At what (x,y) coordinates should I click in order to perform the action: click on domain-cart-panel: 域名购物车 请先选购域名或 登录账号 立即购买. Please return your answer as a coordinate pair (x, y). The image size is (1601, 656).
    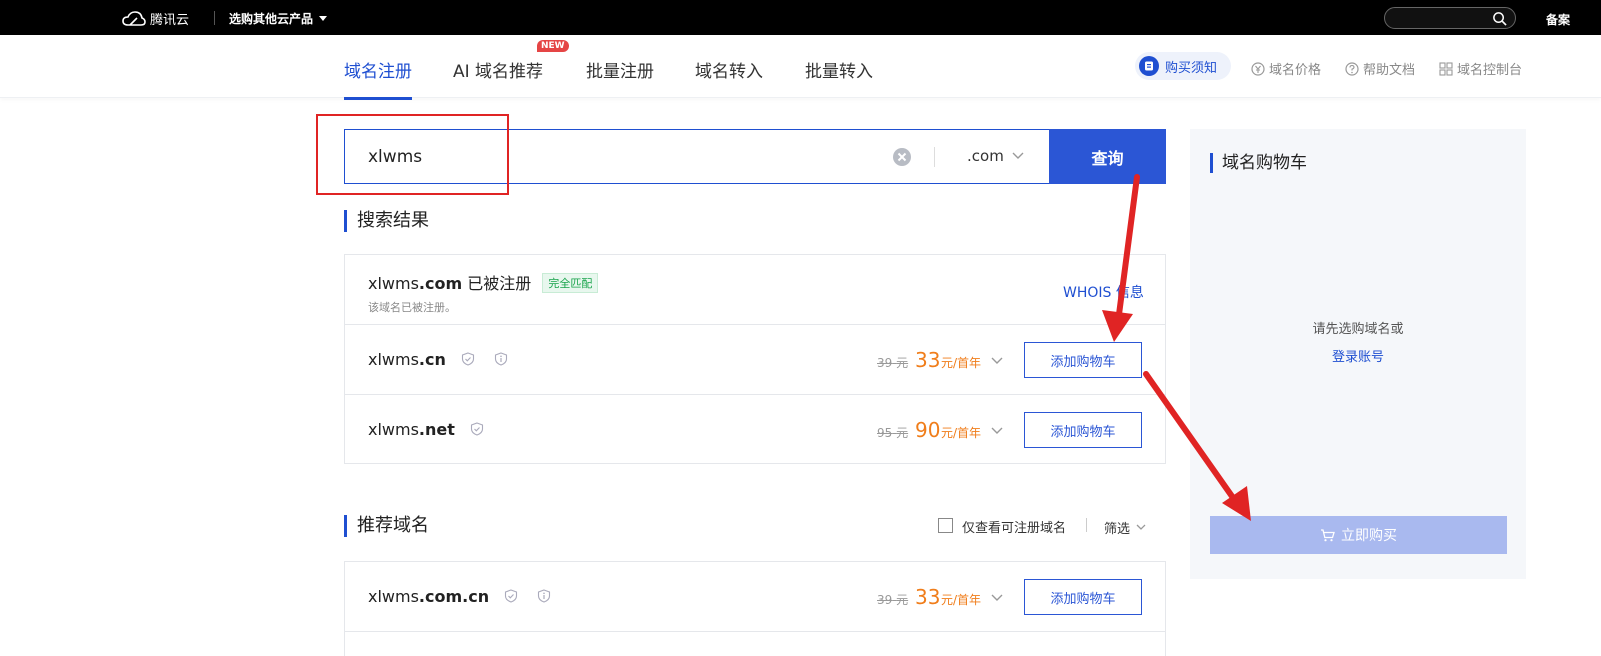
    Looking at the image, I should click on (1358, 354).